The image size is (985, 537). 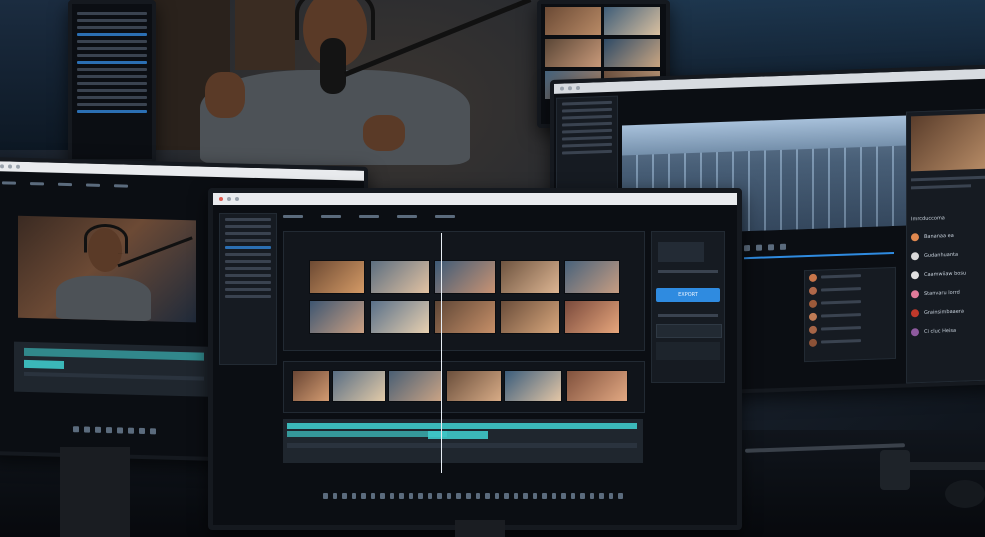 What do you see at coordinates (354, 496) in the screenshot?
I see `browser-icon` at bounding box center [354, 496].